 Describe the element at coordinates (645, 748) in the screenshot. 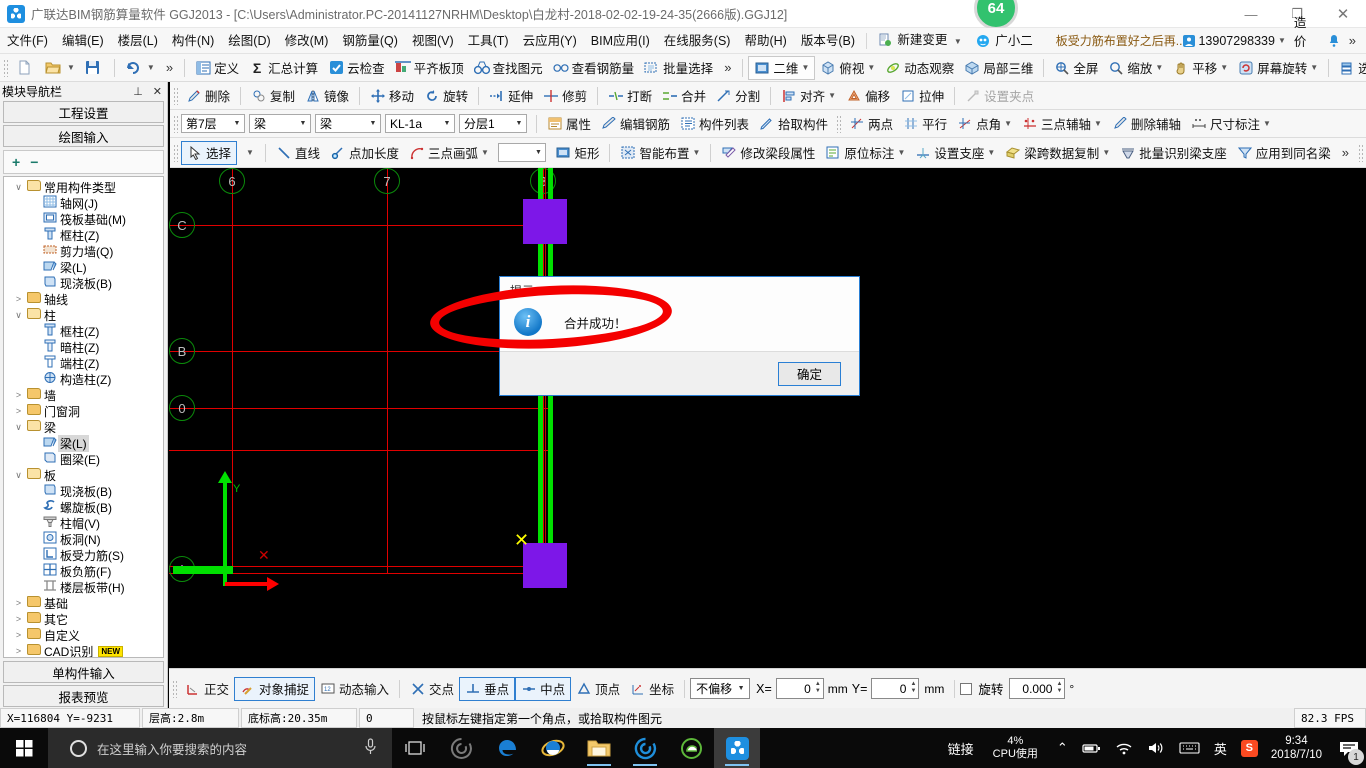

I see `app-blue-icon` at that location.